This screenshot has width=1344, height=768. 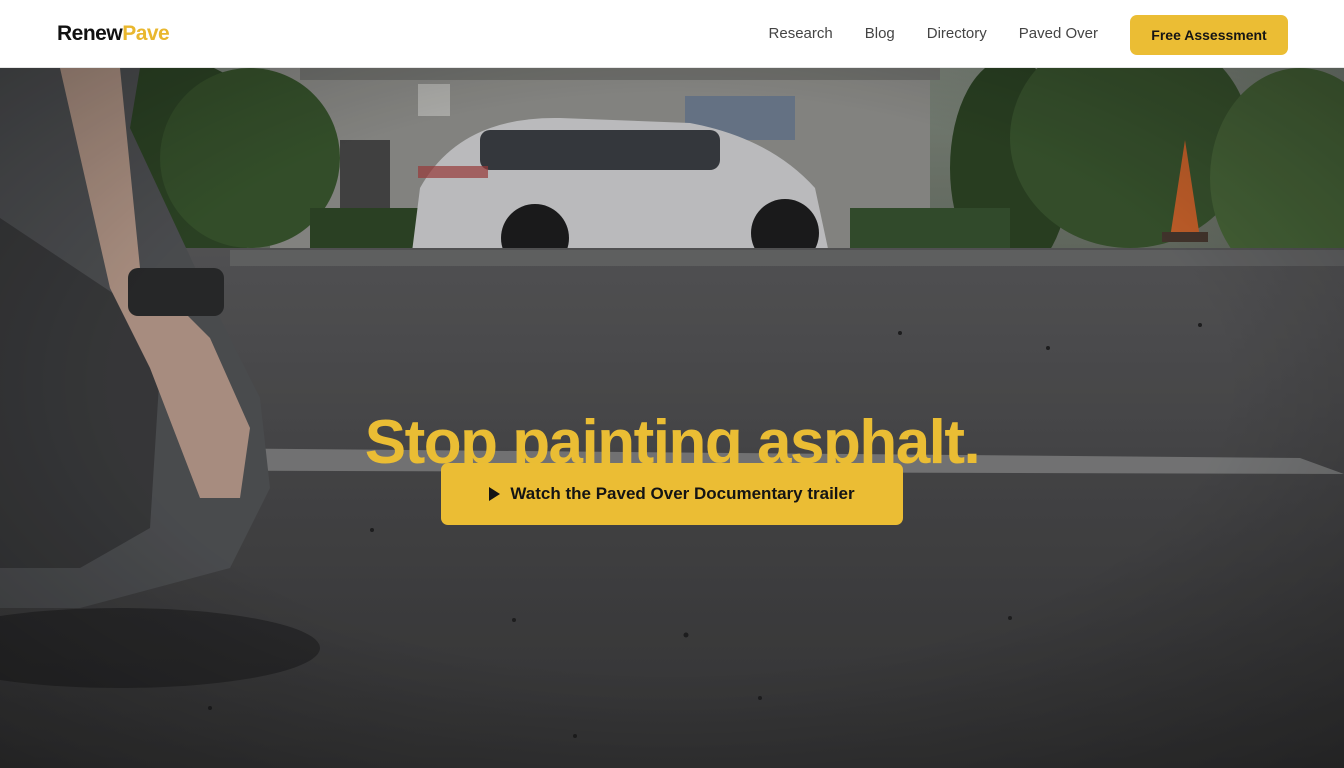 What do you see at coordinates (682, 493) in the screenshot?
I see `watch-trailer-label: Watch the Paved Over Documentary trailer` at bounding box center [682, 493].